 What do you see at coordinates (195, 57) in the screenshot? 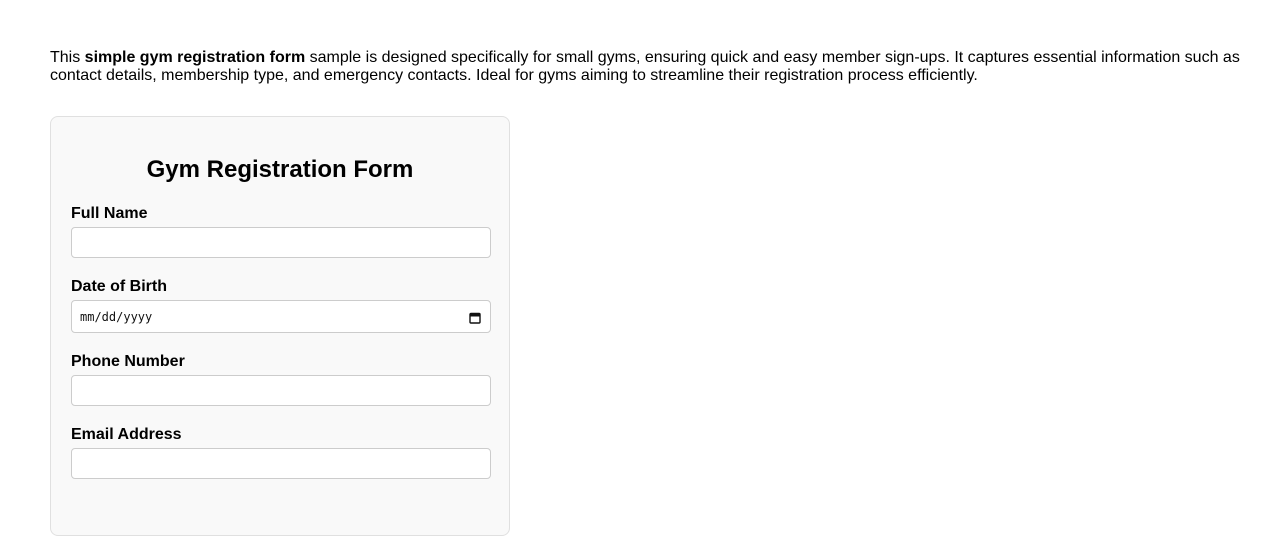
I see `intro-highlight: simple gym registration form` at bounding box center [195, 57].